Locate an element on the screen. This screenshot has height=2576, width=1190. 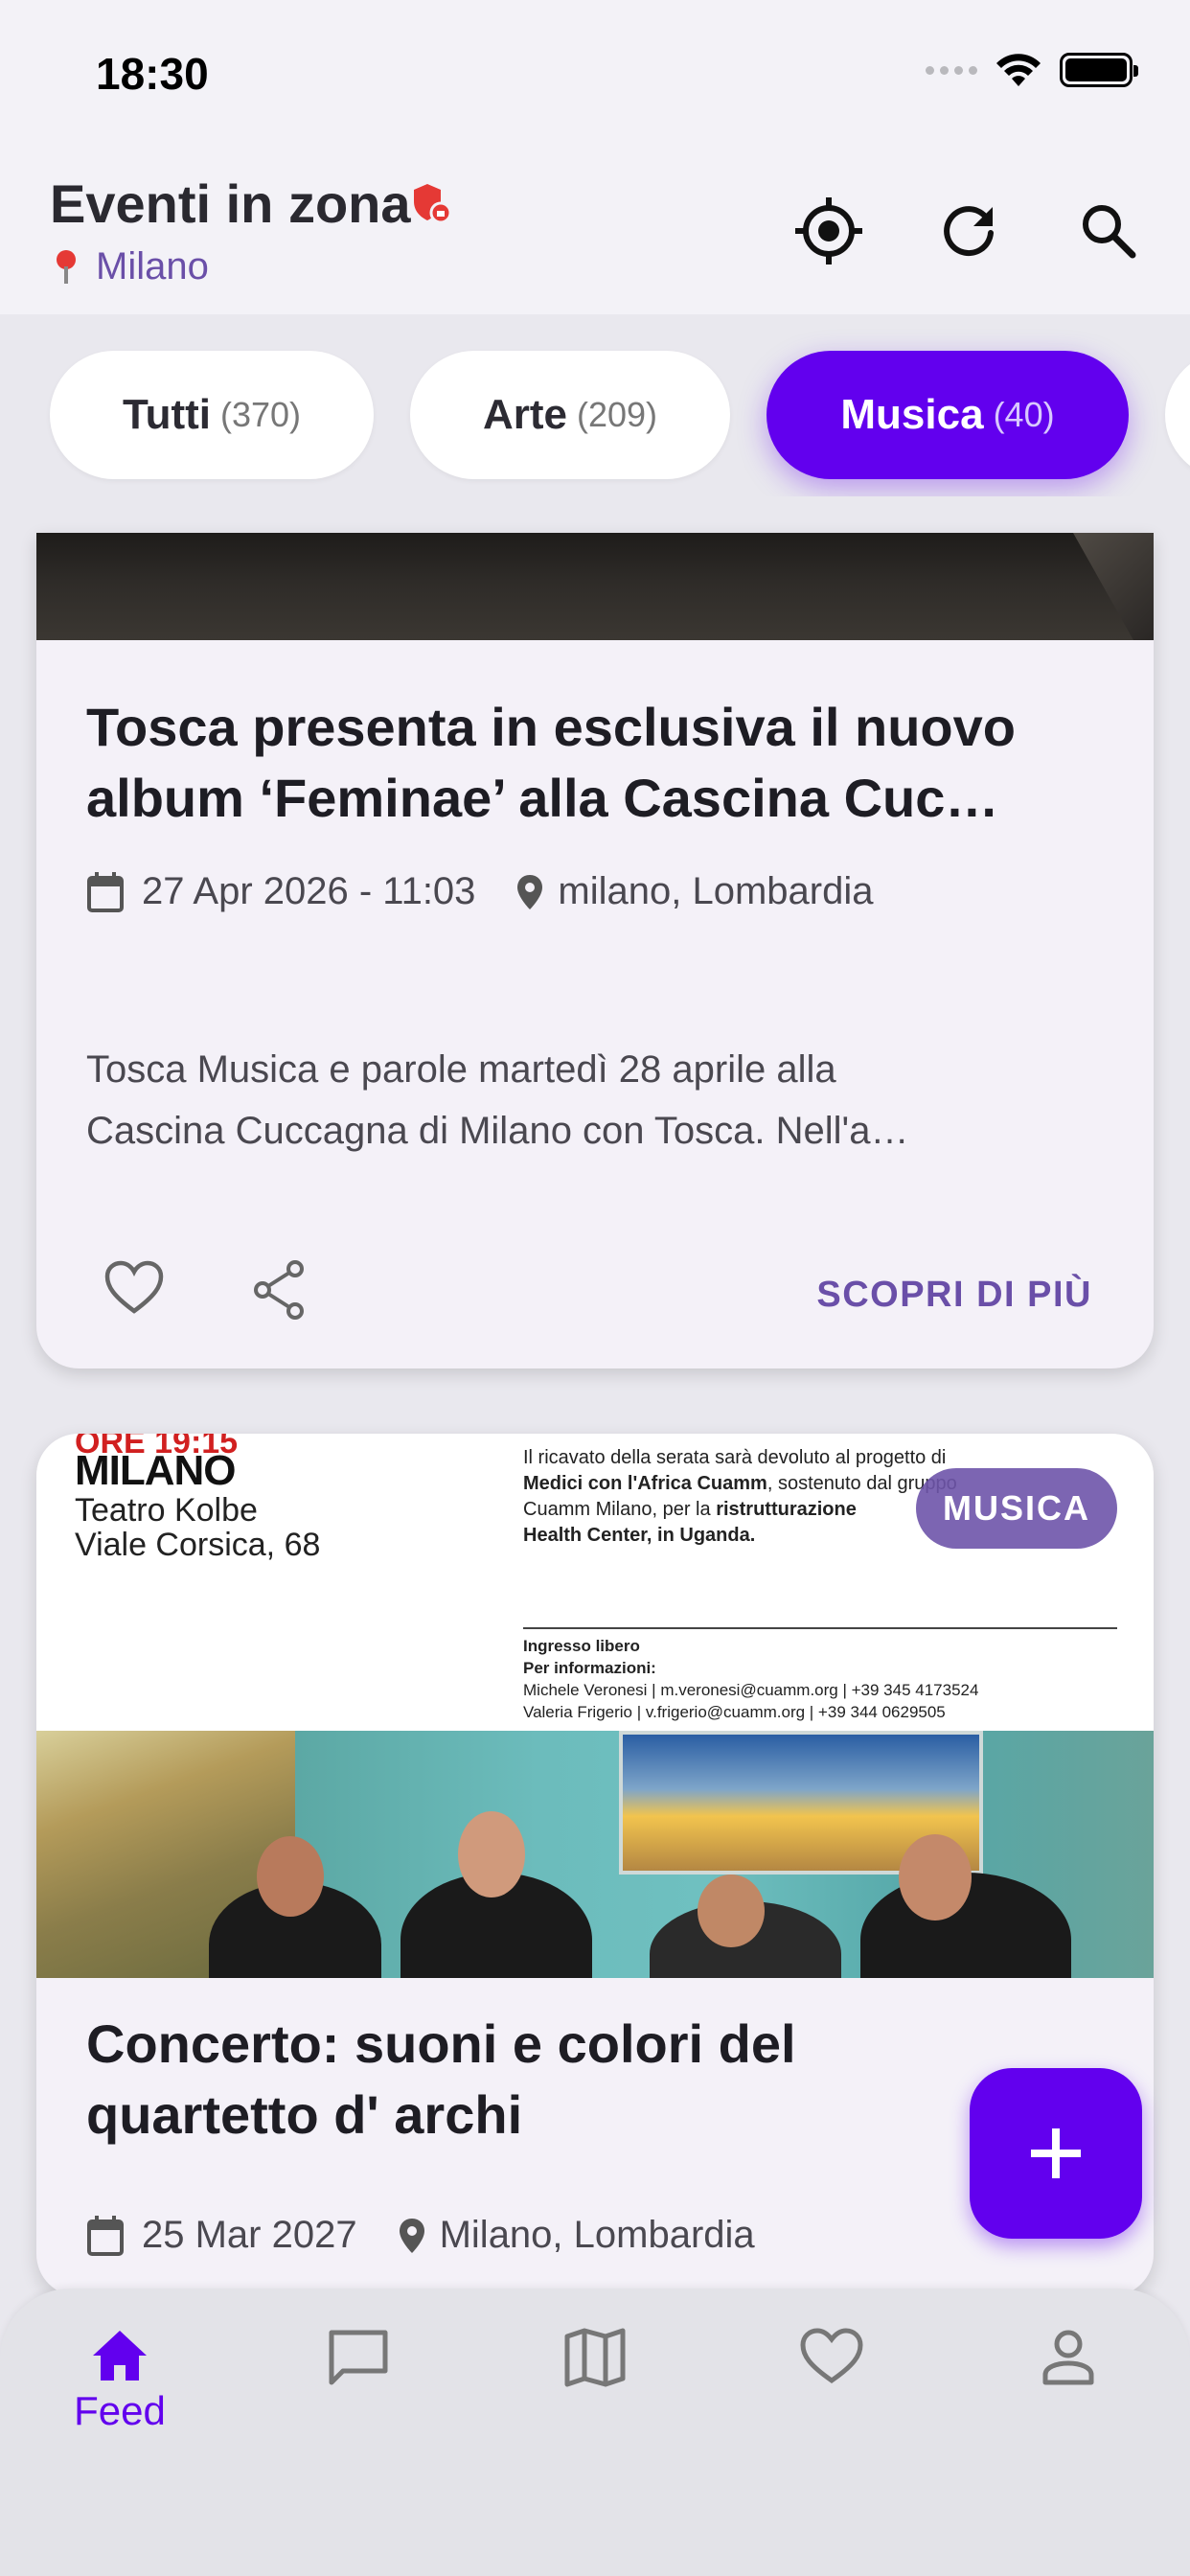
status-bar: 18:30 is located at coordinates (595, 76).